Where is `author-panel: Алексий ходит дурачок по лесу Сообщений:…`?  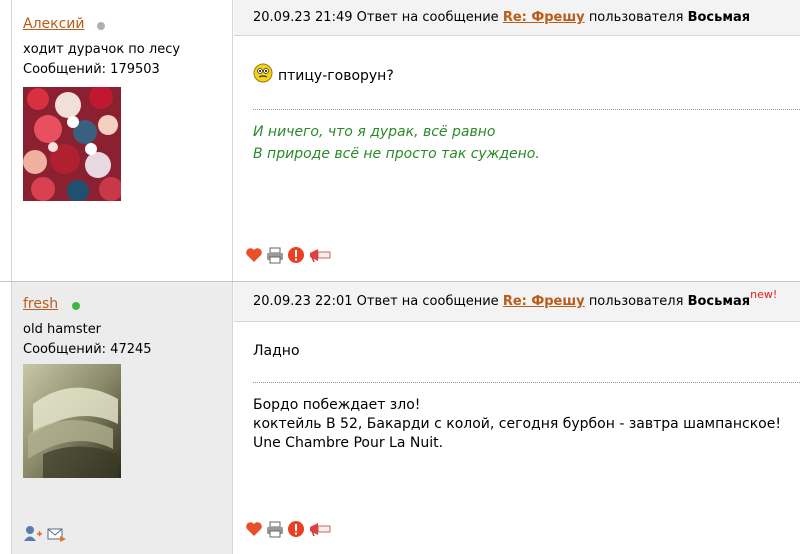 author-panel: Алексий ходит дурачок по лесу Сообщений:… is located at coordinates (122, 140).